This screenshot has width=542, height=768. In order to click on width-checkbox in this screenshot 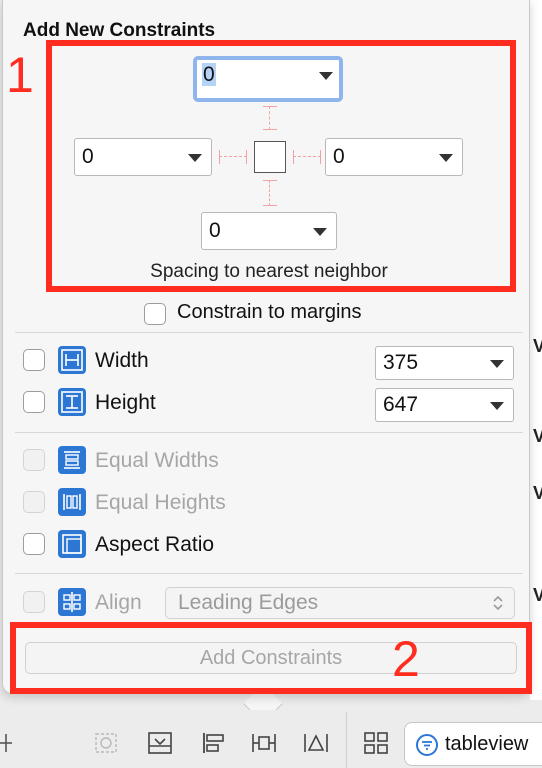, I will do `click(34, 360)`.